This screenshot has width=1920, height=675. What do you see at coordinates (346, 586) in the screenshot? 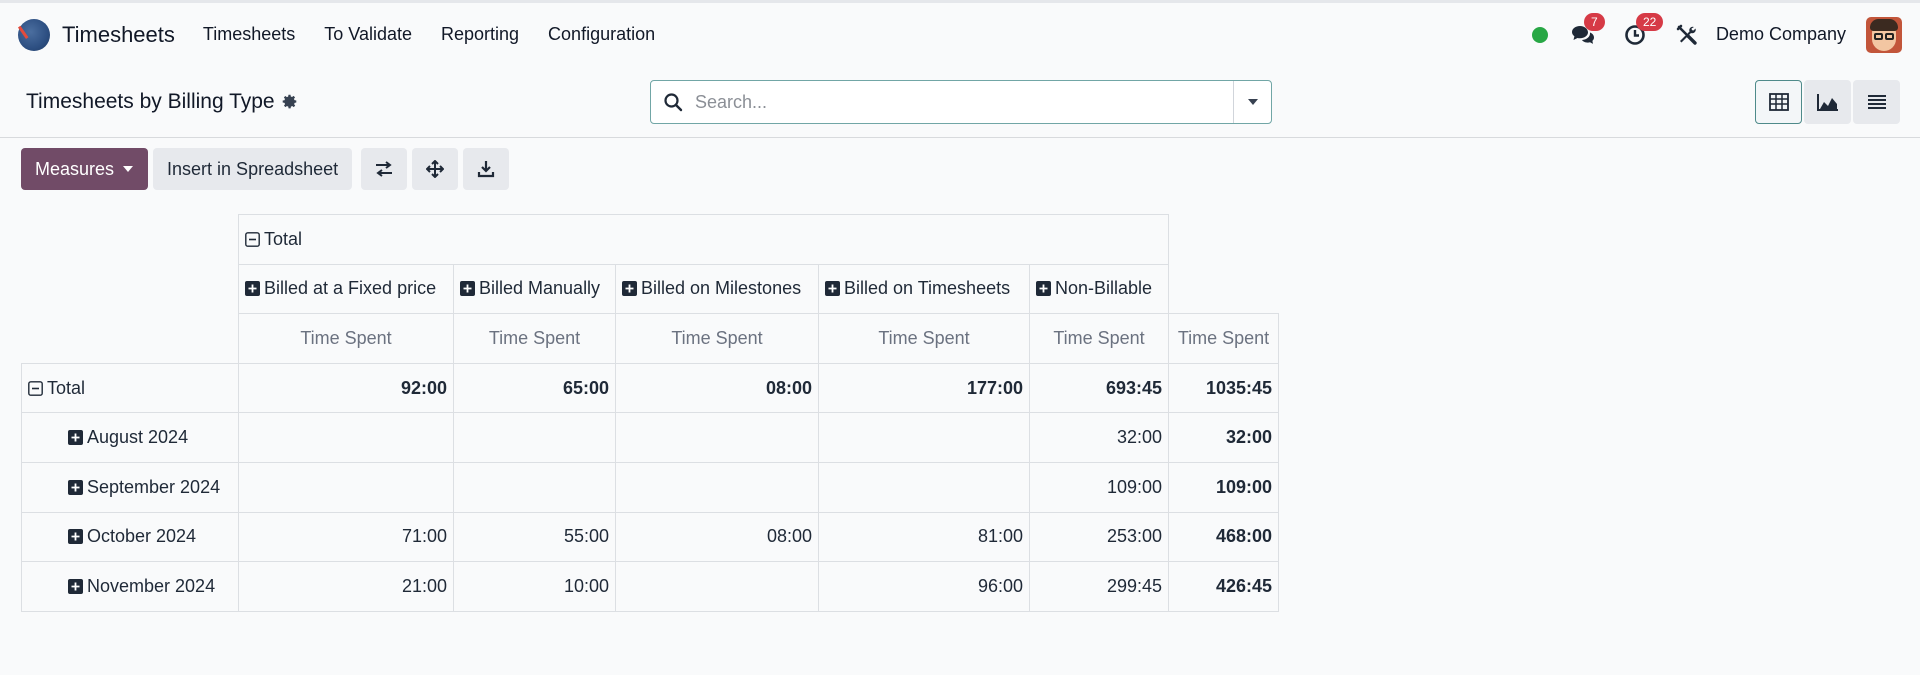
I see `cell-value: 21:00` at bounding box center [346, 586].